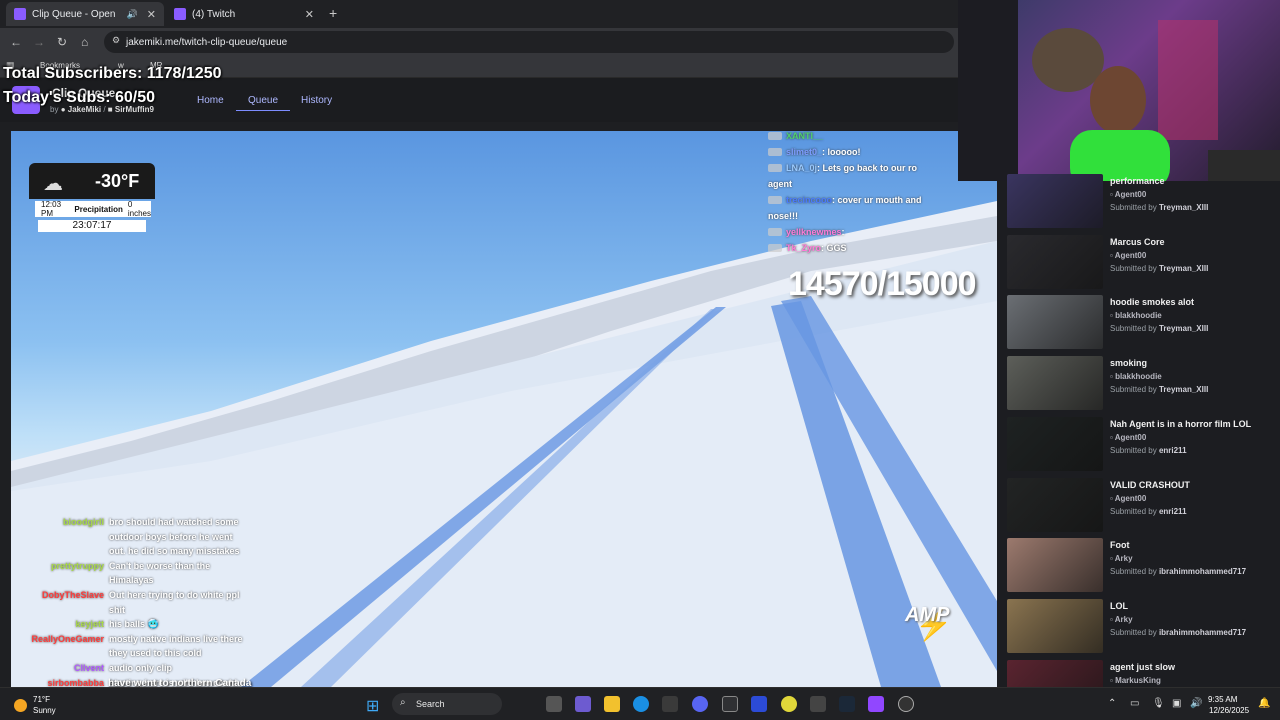  Describe the element at coordinates (20, 705) in the screenshot. I see `sun-icon` at that location.